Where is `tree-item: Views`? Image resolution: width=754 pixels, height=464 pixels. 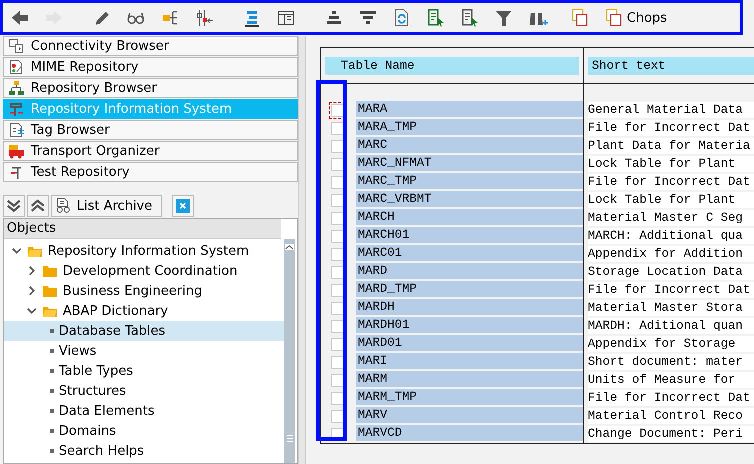
tree-item: Views is located at coordinates (144, 351).